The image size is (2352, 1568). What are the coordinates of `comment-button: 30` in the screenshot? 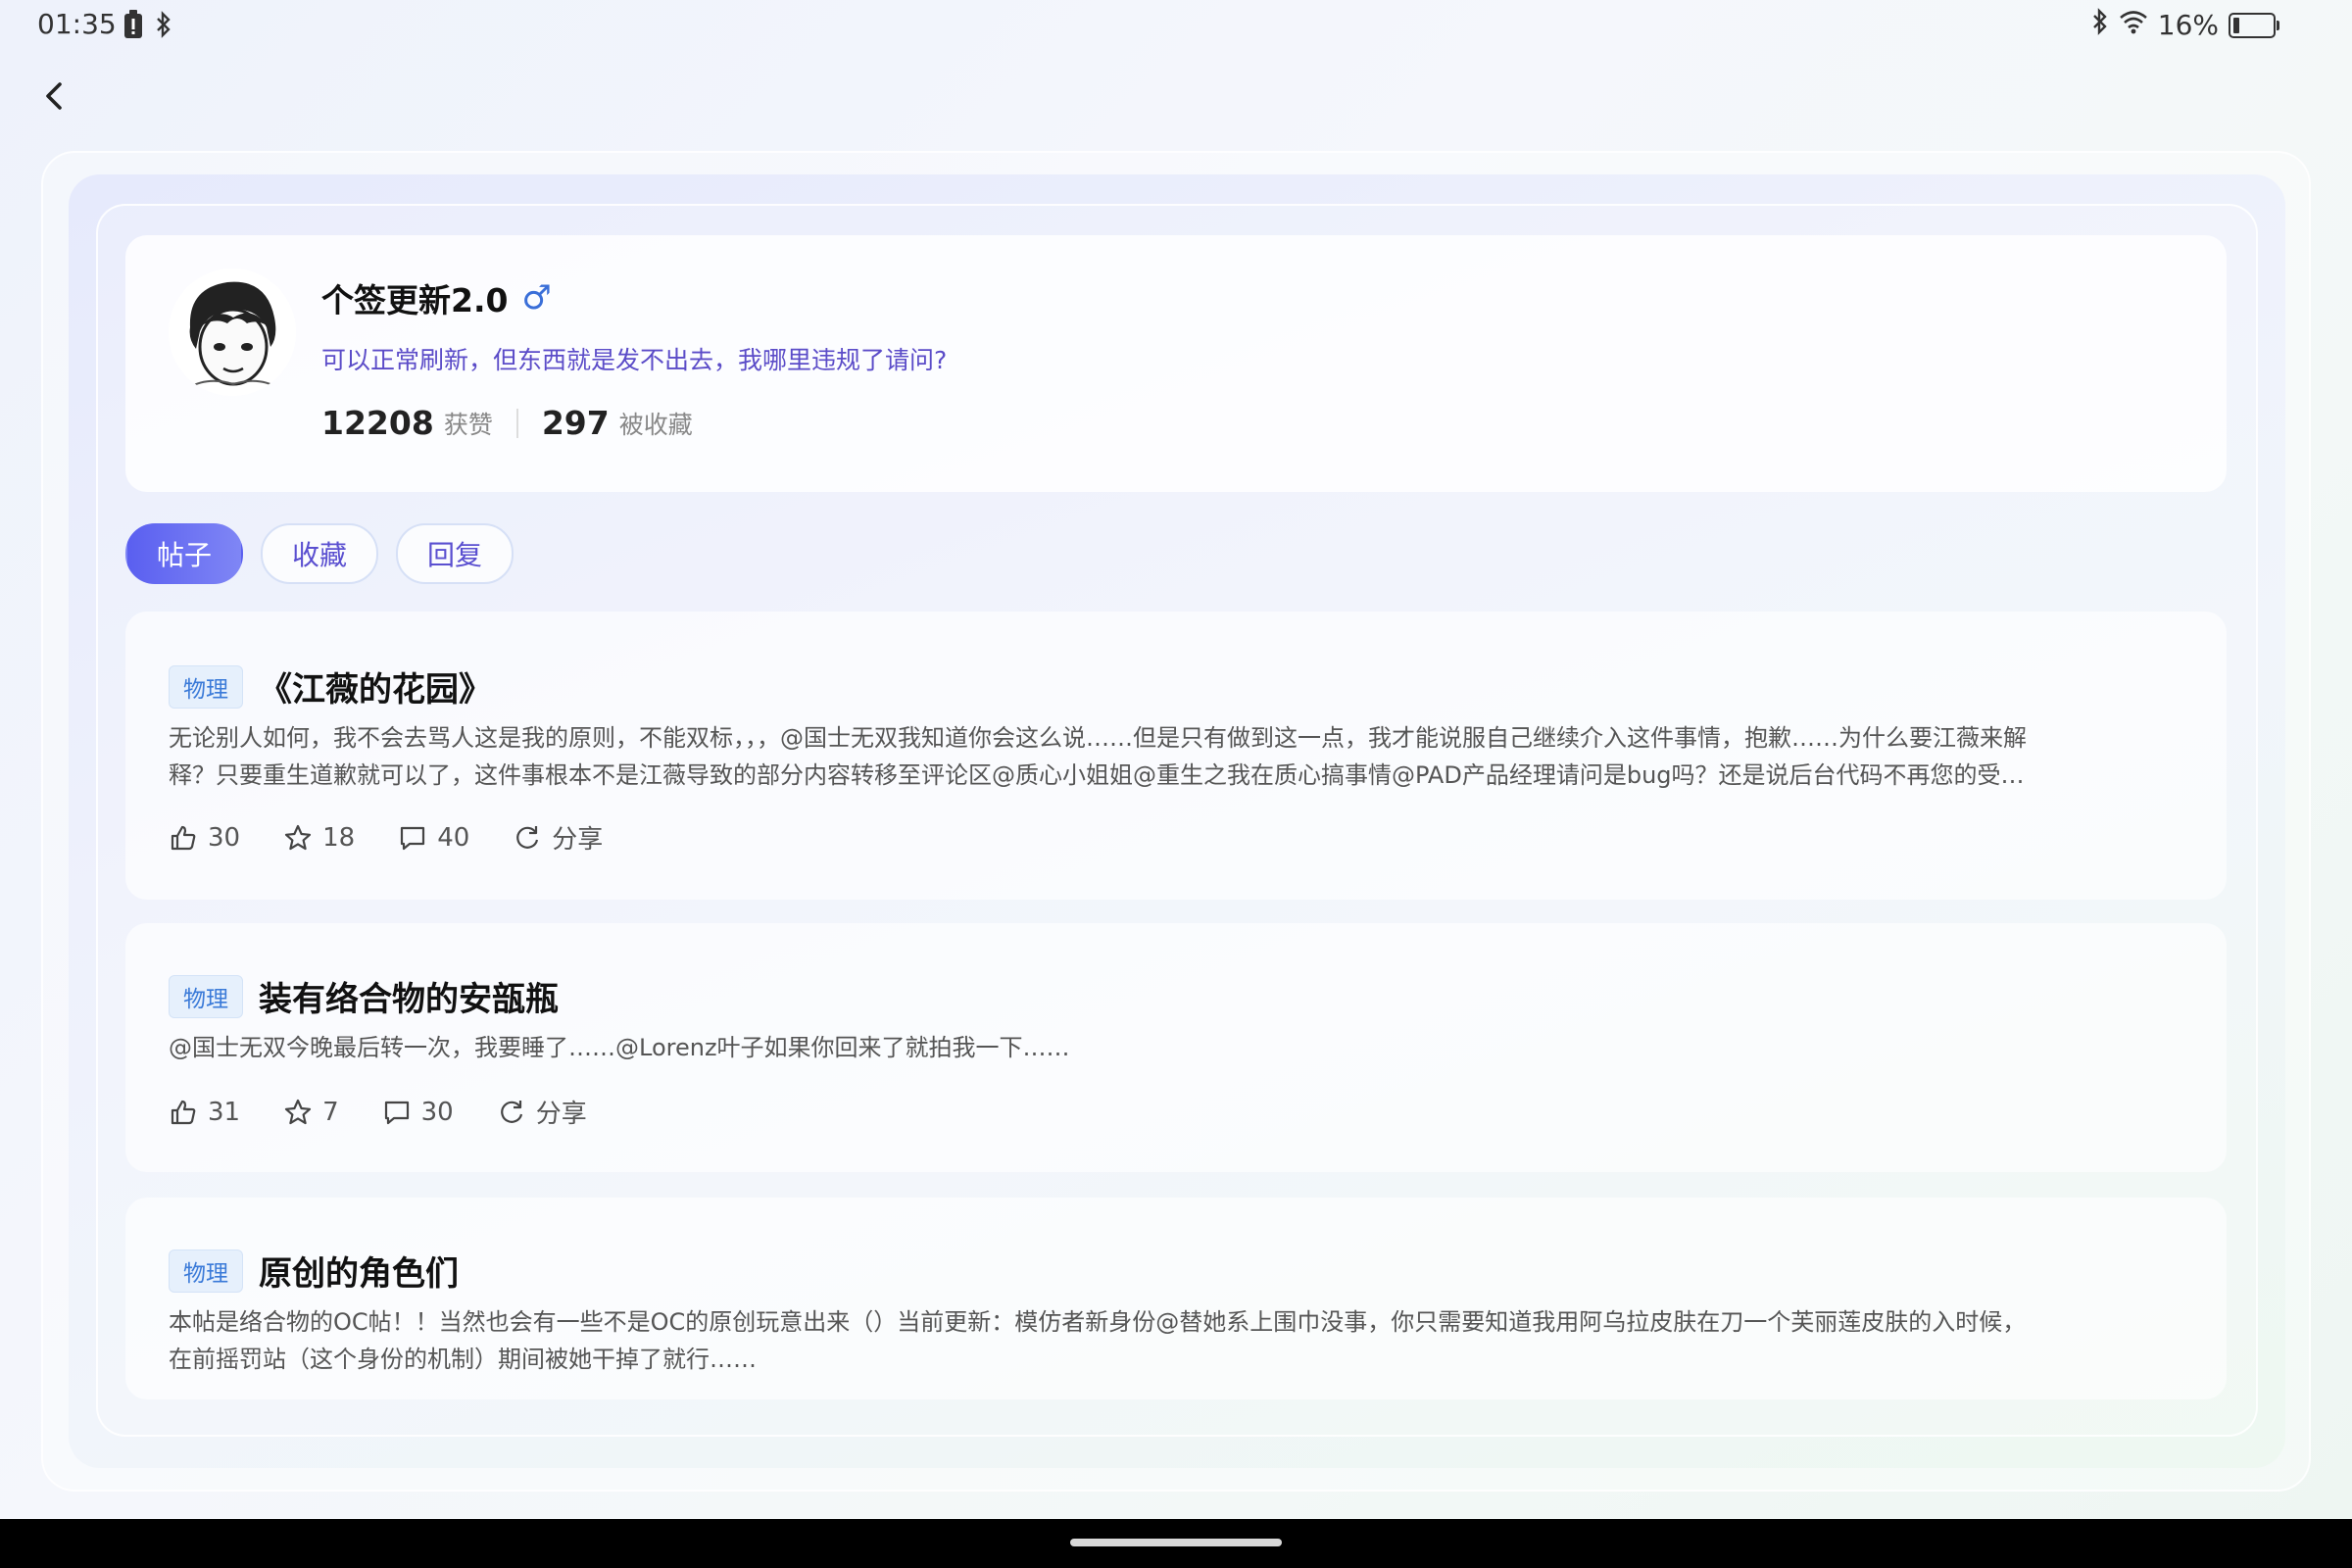 It's located at (418, 1112).